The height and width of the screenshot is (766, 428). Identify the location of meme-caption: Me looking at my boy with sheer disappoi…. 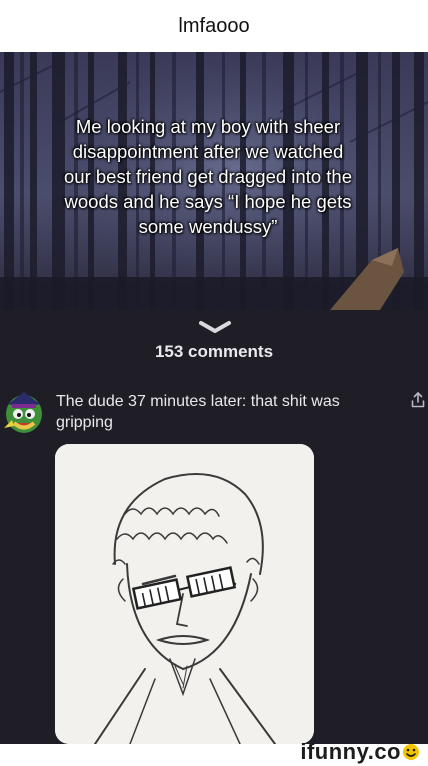
(208, 176).